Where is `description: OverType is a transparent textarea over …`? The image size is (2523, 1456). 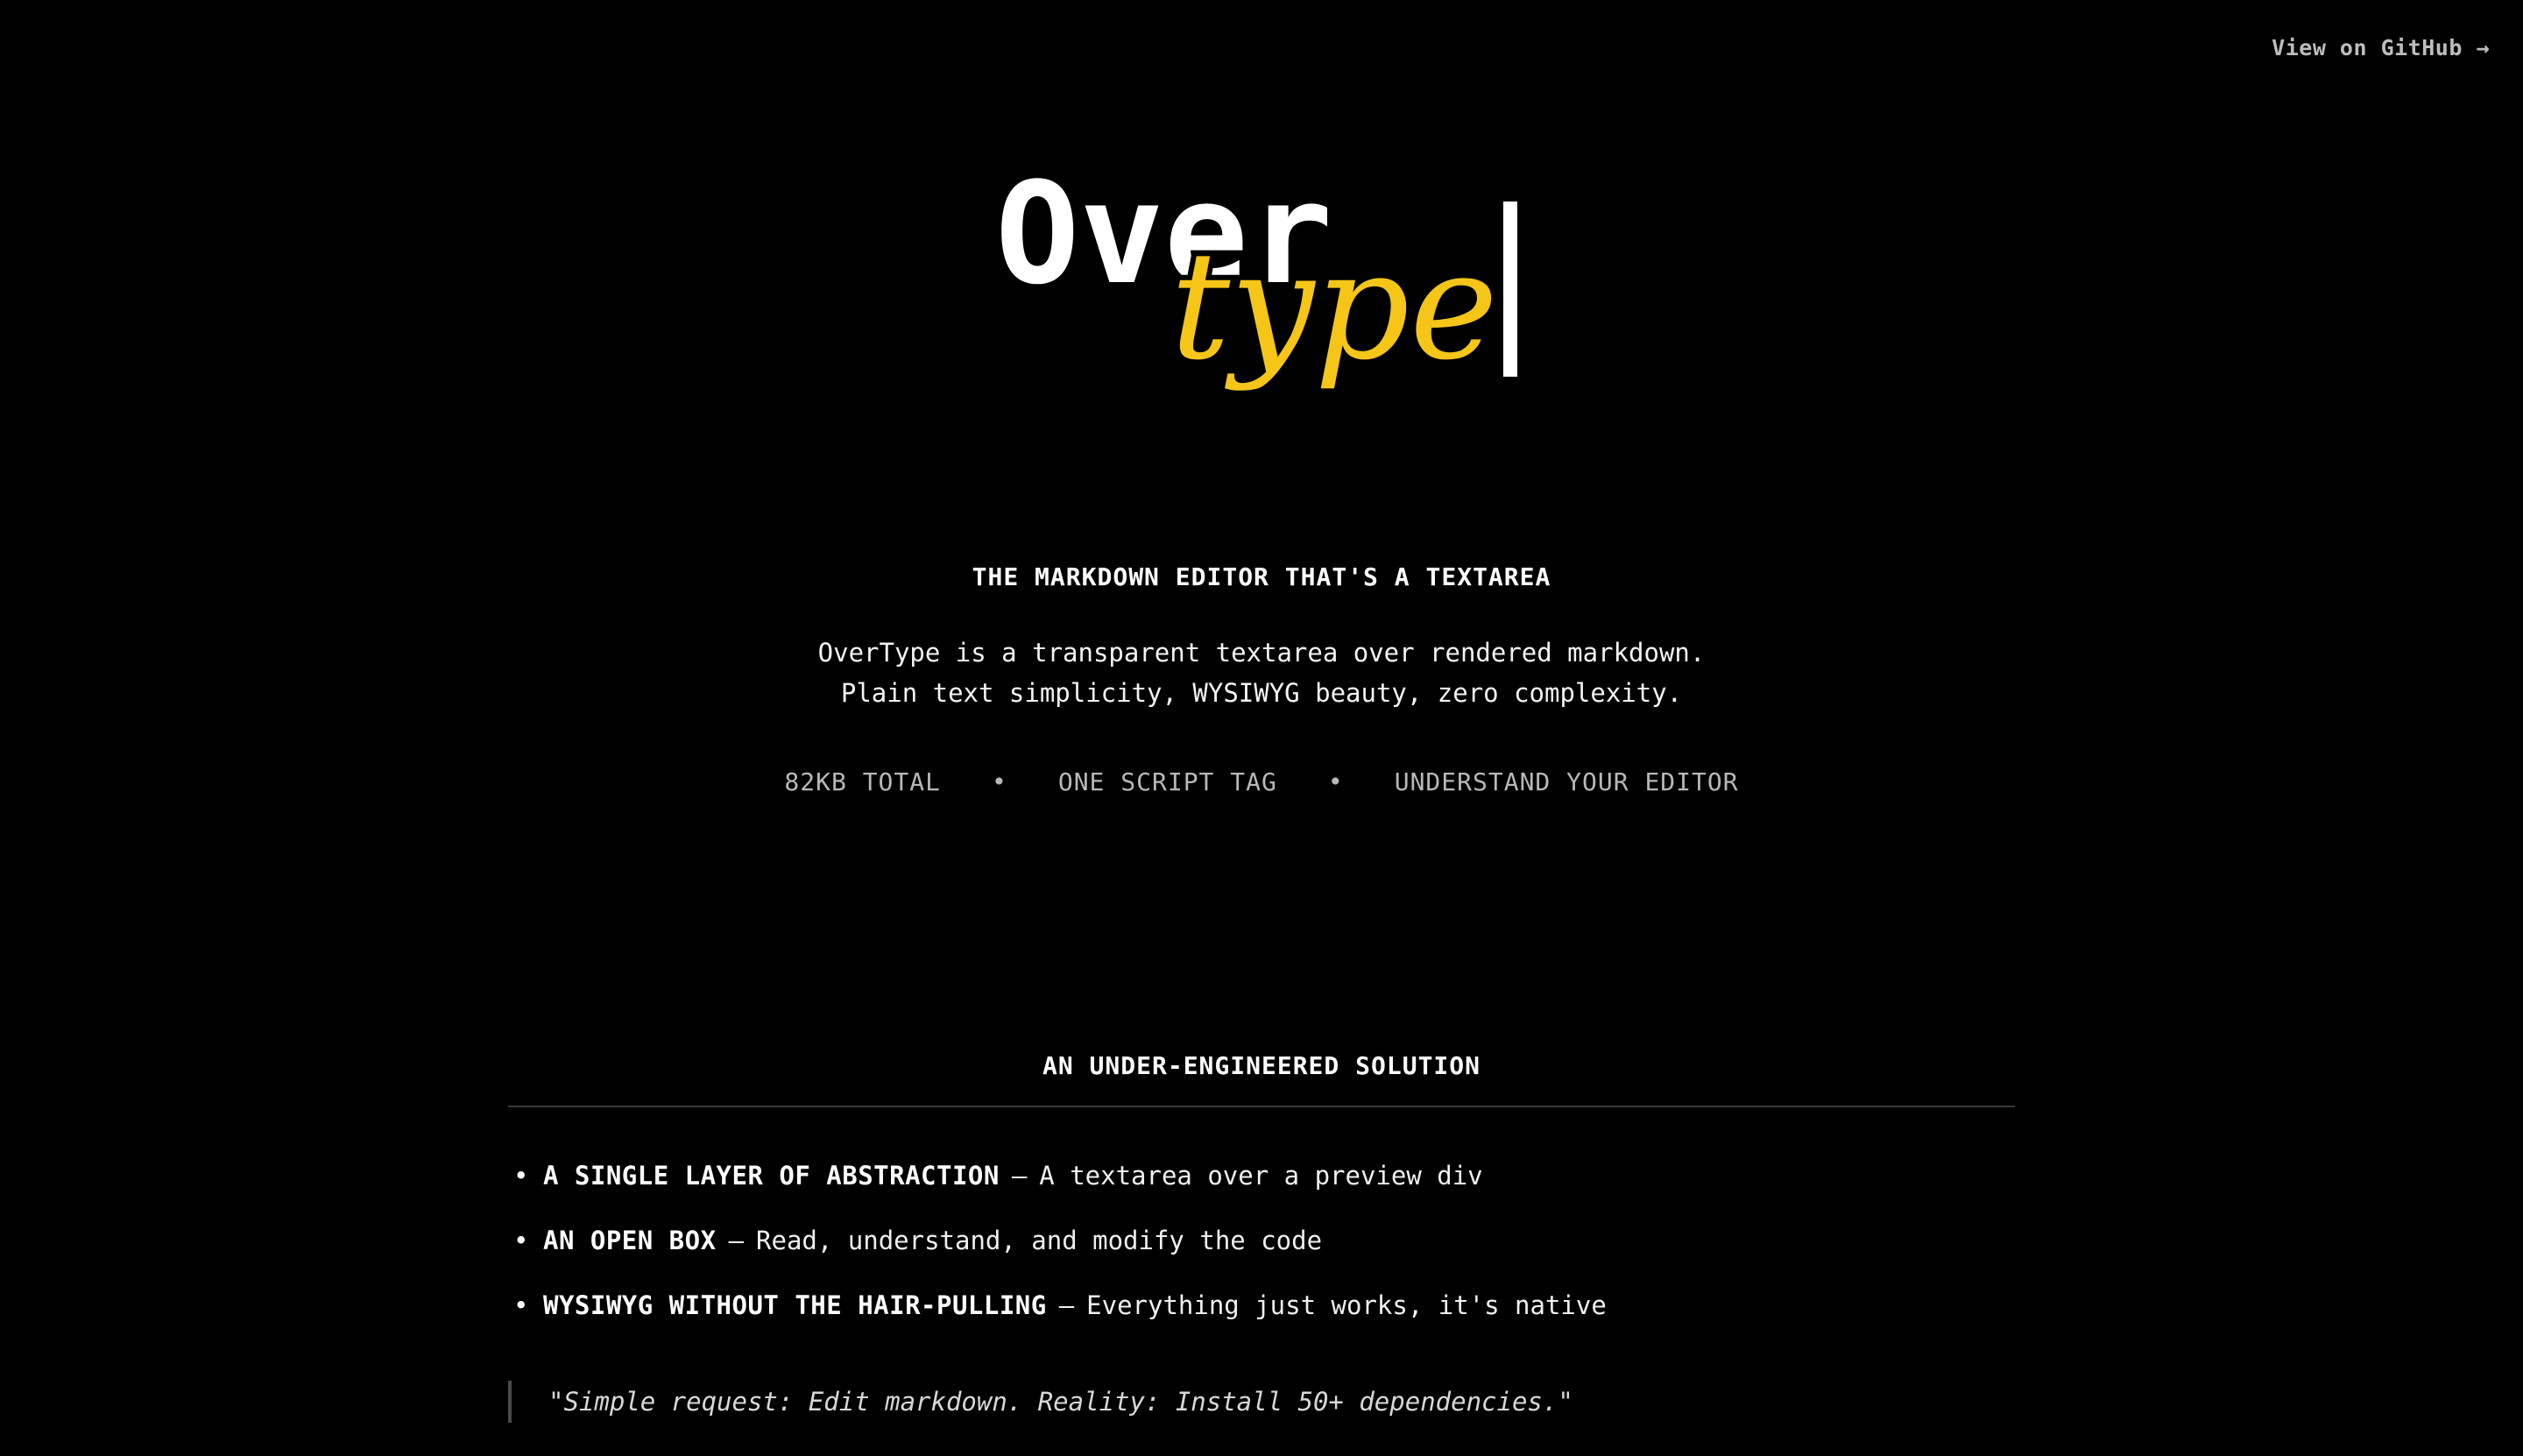
description: OverType is a transparent textarea over … is located at coordinates (1261, 673).